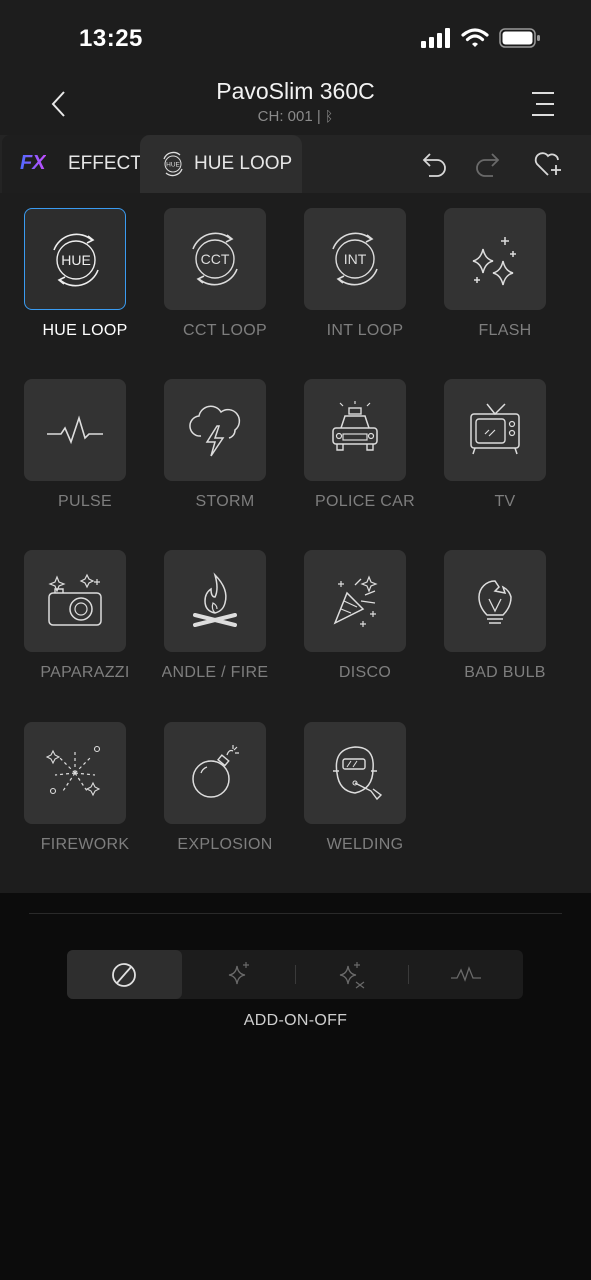 The height and width of the screenshot is (1280, 591). I want to click on addon-sparkle-shuffle-button, so click(352, 974).